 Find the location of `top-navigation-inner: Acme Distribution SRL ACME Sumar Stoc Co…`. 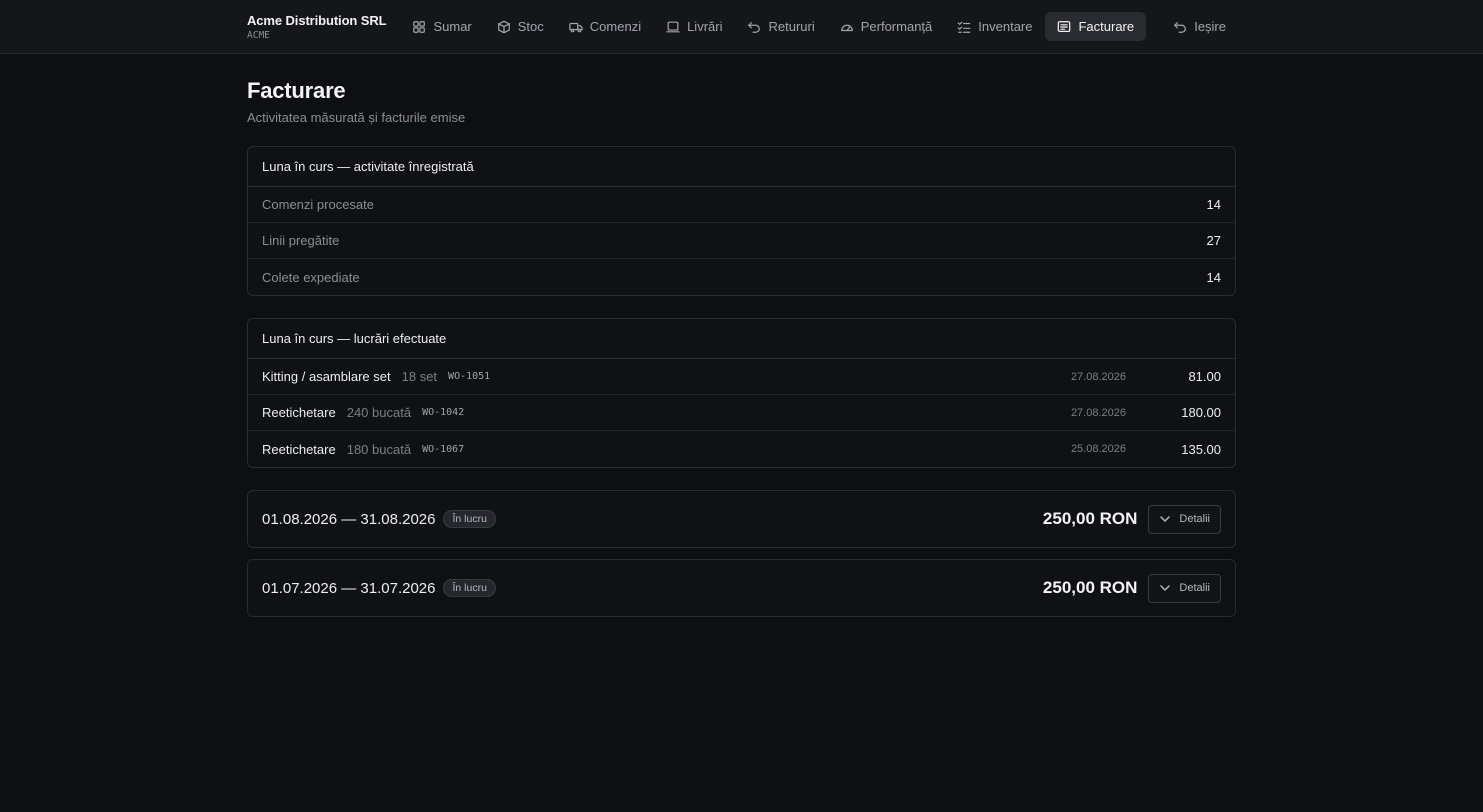

top-navigation-inner: Acme Distribution SRL ACME Sumar Stoc Co… is located at coordinates (741, 26).